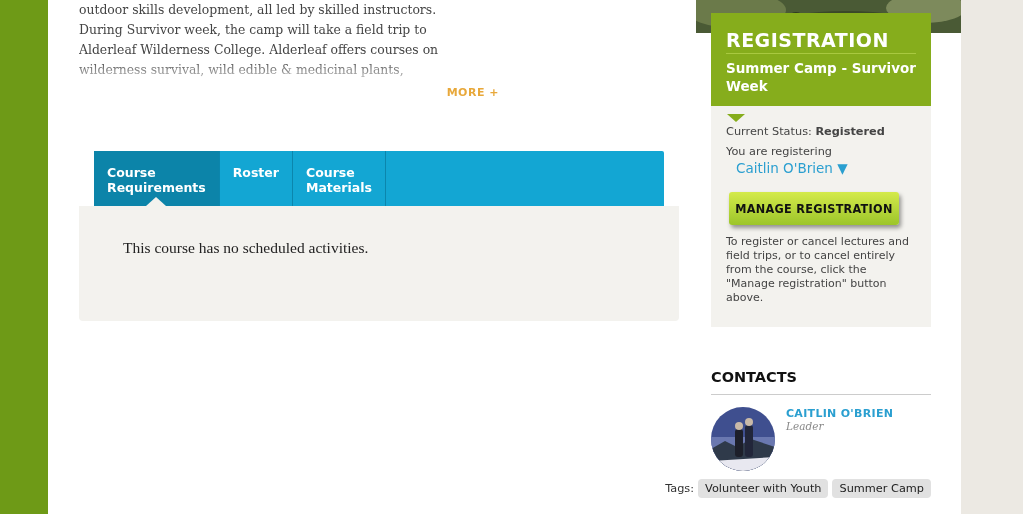 The height and width of the screenshot is (514, 1023). What do you see at coordinates (779, 151) in the screenshot?
I see `registering-label: You are registering` at bounding box center [779, 151].